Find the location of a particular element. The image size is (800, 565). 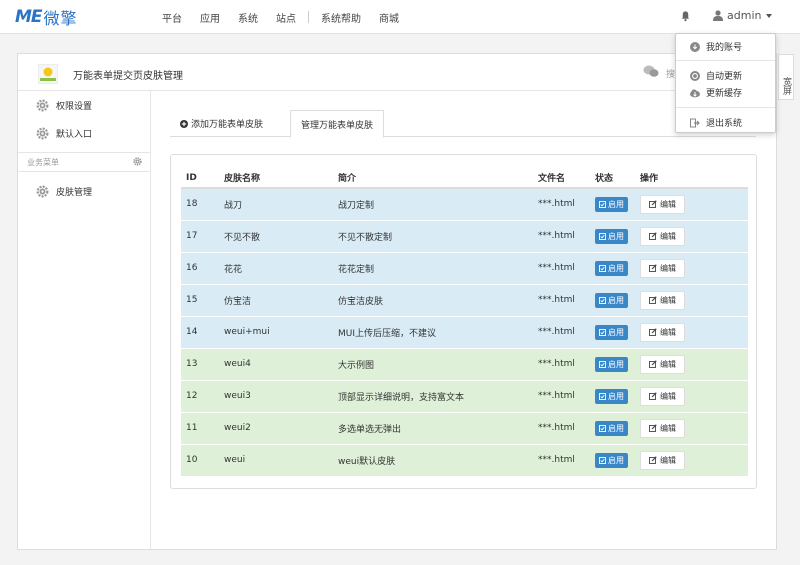

menu-item-label: 退出系统 is located at coordinates (724, 124).